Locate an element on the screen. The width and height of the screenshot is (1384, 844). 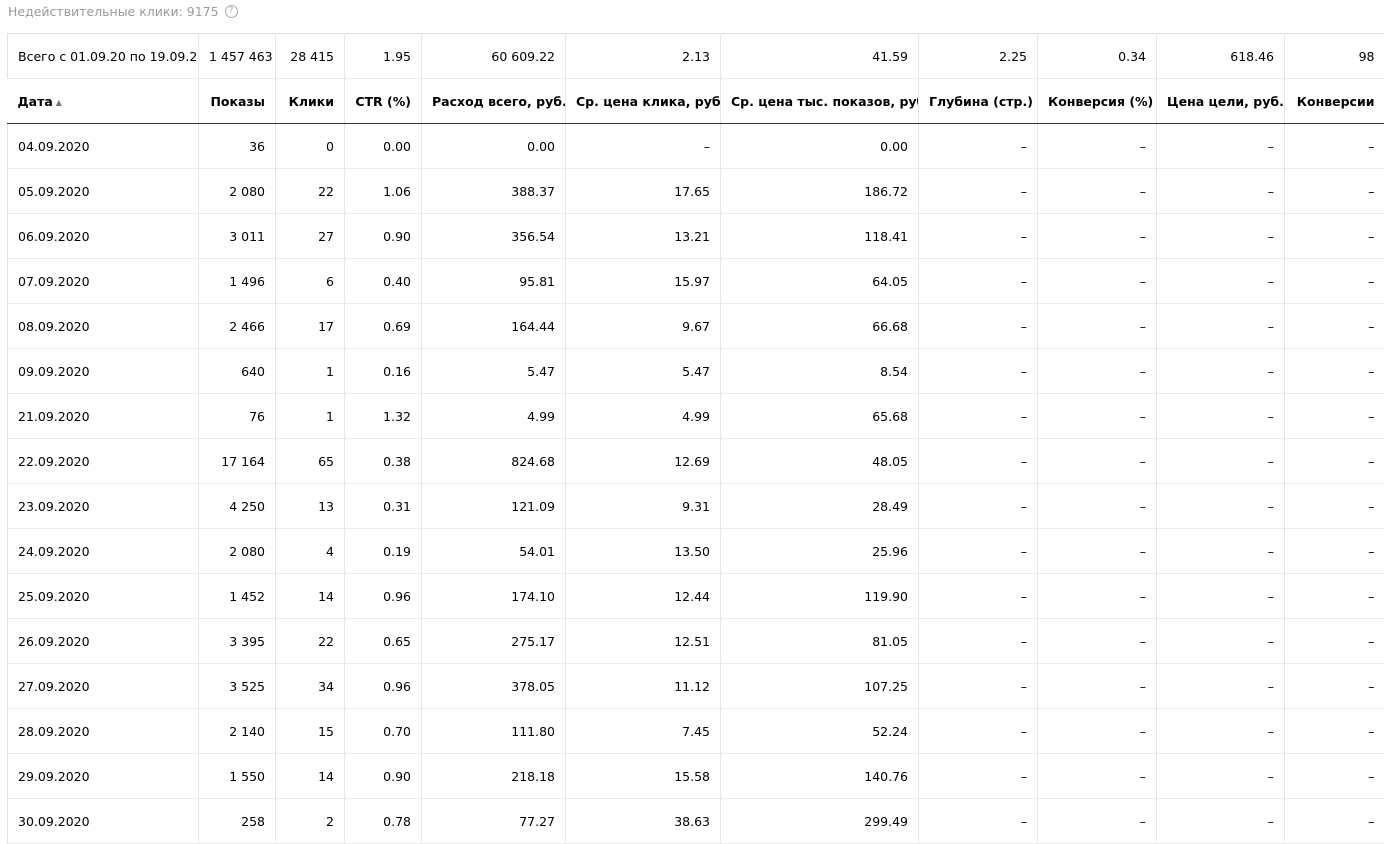
invalid-clicks-info: Недействительные клики: 9175 ? is located at coordinates (123, 11).